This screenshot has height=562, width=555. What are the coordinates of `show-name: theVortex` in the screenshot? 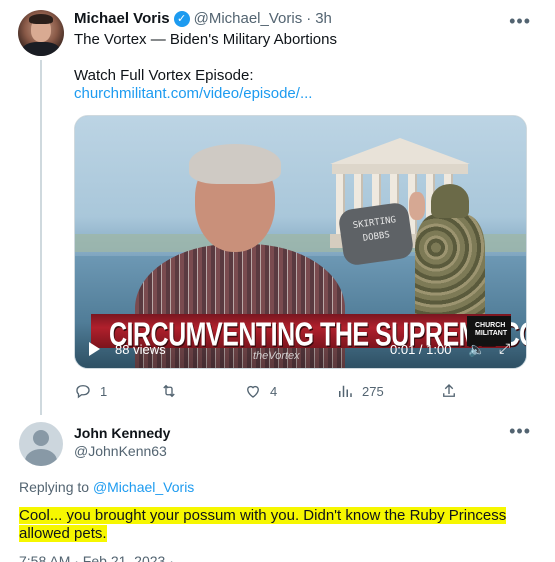 It's located at (276, 356).